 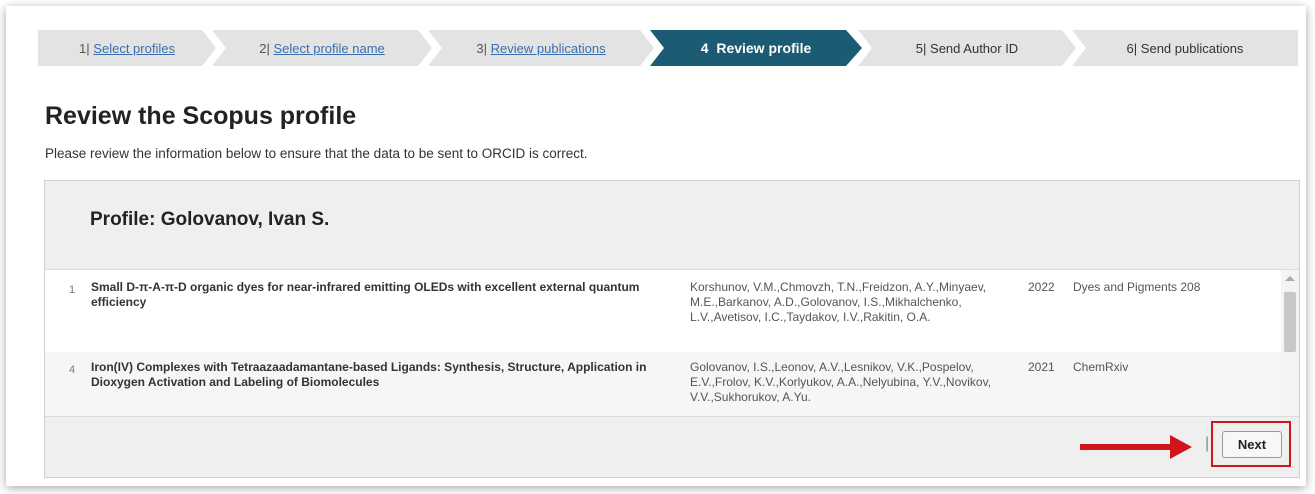 I want to click on scrollbar-thumb, so click(x=1290, y=322).